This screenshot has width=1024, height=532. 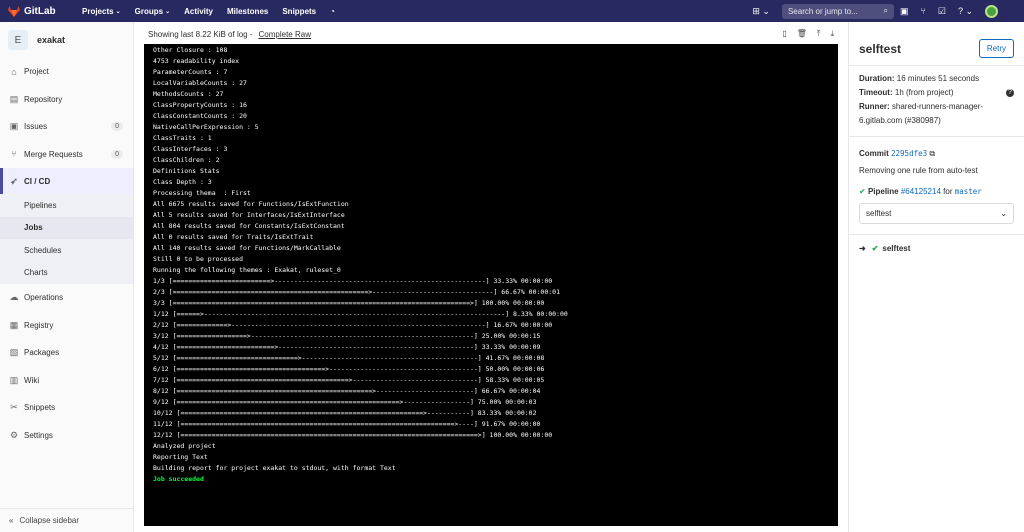 What do you see at coordinates (66, 72) in the screenshot?
I see `sidebar-item-project: ⌂ Project` at bounding box center [66, 72].